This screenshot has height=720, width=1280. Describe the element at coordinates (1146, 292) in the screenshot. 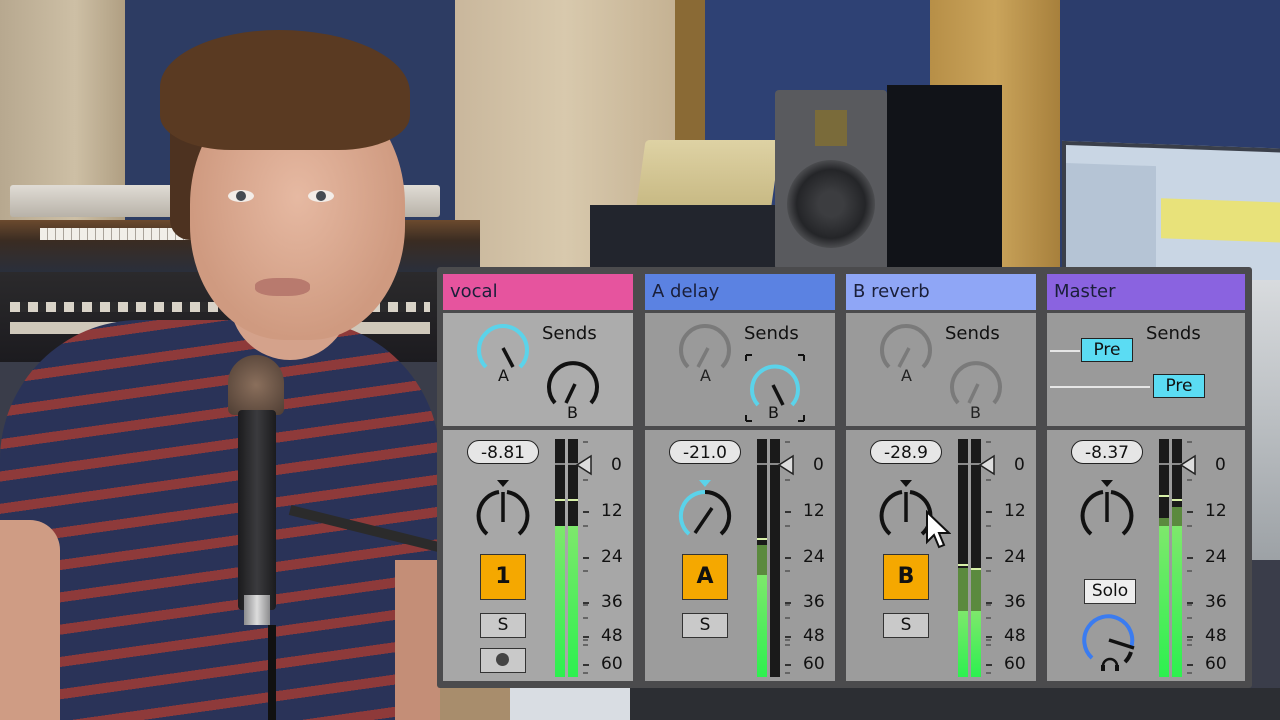

I see `track-title-bar: Master` at that location.